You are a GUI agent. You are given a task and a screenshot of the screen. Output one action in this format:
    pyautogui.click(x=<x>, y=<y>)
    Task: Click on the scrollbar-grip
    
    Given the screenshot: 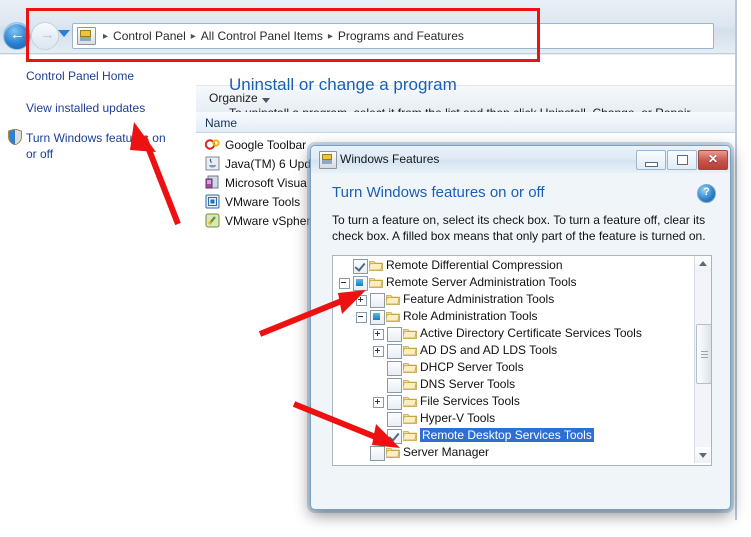 What is the action you would take?
    pyautogui.click(x=704, y=351)
    